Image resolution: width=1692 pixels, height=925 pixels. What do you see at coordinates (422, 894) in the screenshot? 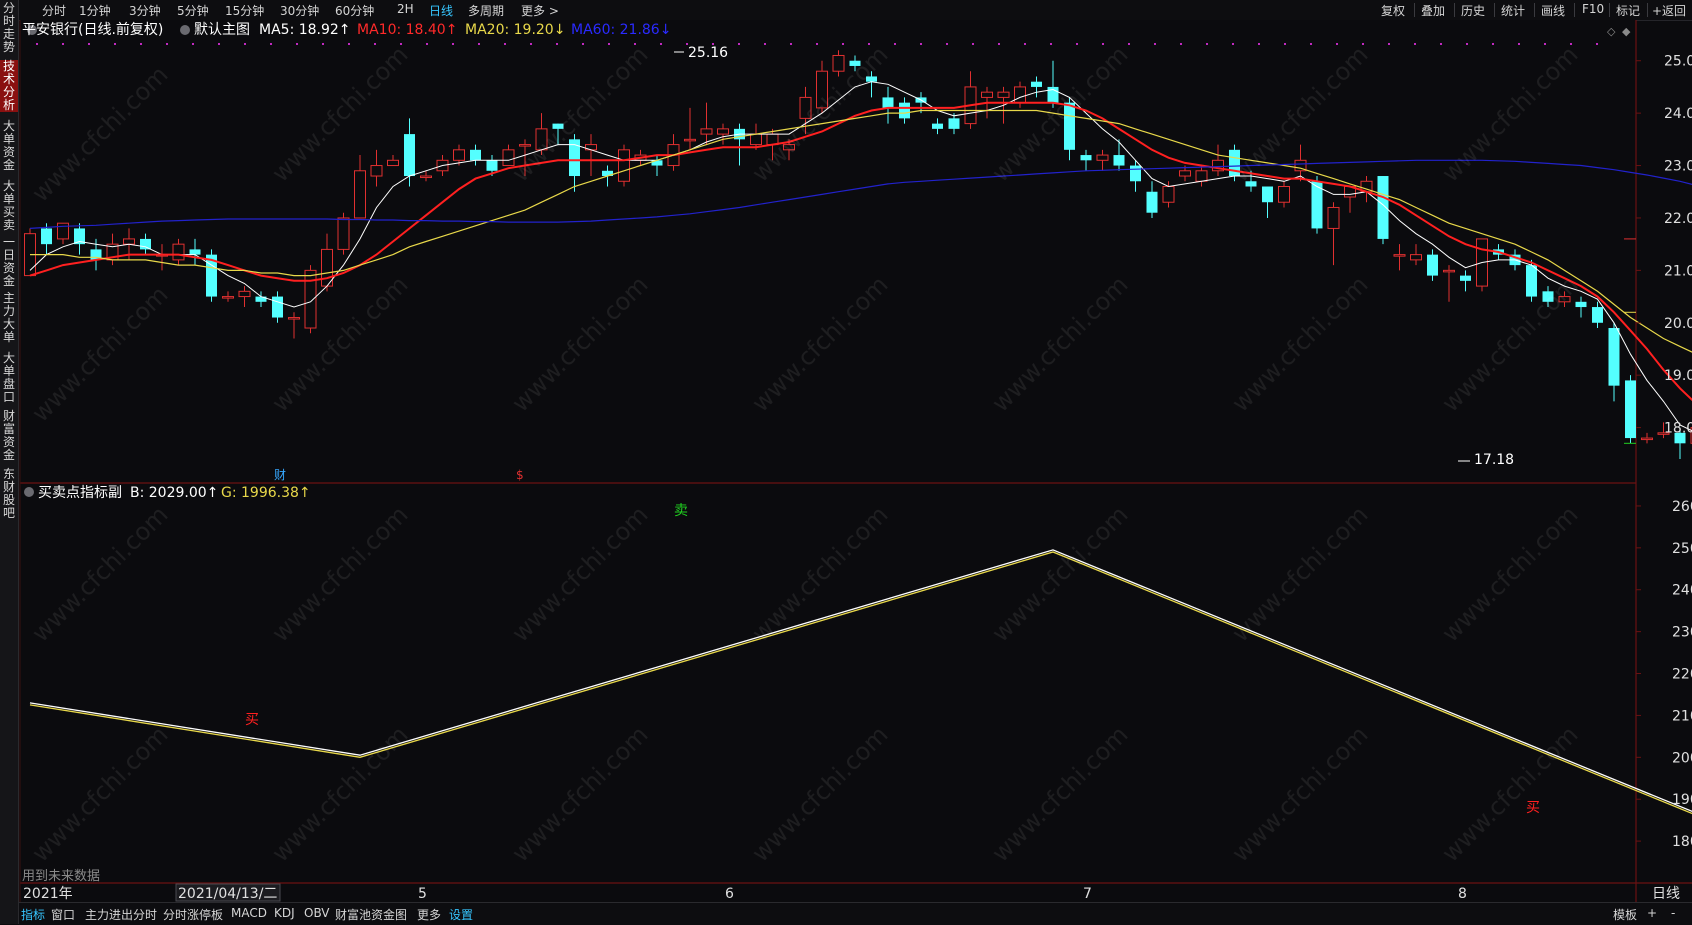
I see `month-5: 5` at bounding box center [422, 894].